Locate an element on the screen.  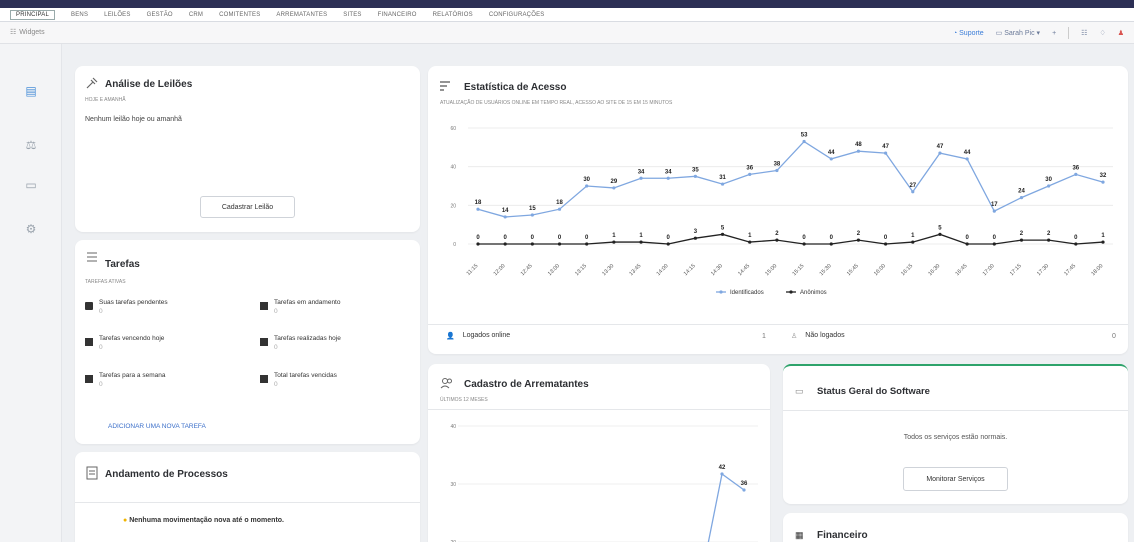
monitor-services-button: Monitorar Serviços is located at coordinates (955, 479).